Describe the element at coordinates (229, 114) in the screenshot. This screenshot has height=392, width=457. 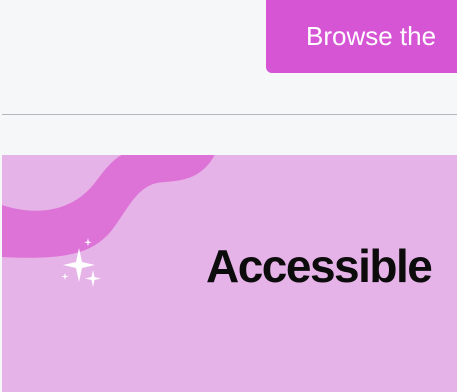
I see `divider` at that location.